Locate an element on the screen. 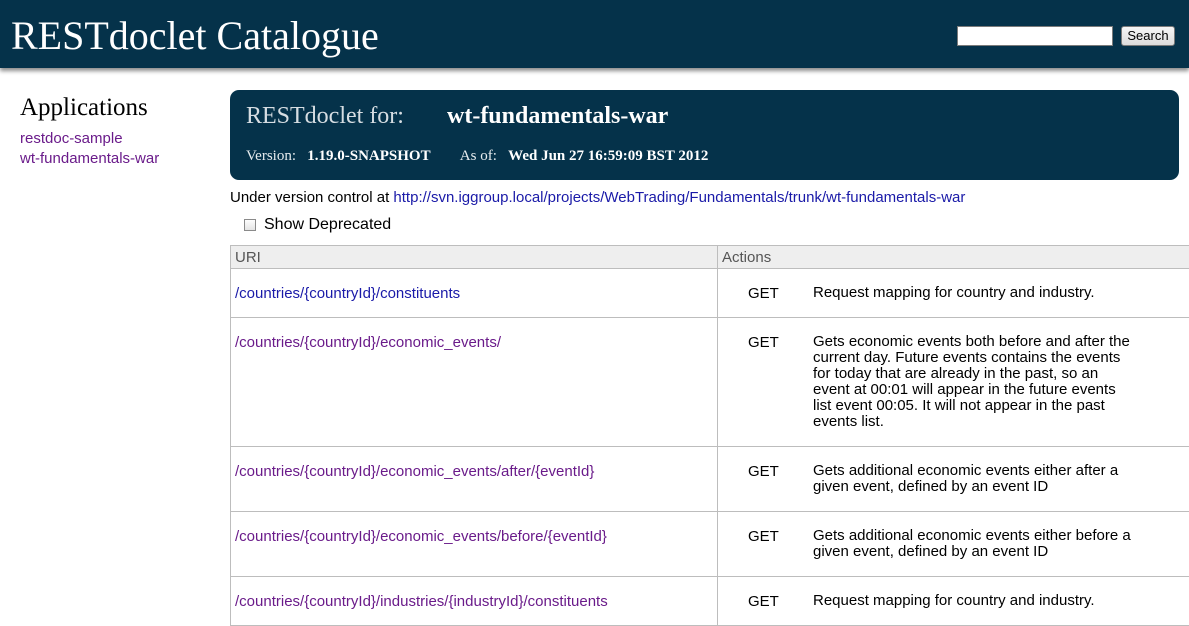  show-deprecated-label: Show Deprecated is located at coordinates (327, 225).